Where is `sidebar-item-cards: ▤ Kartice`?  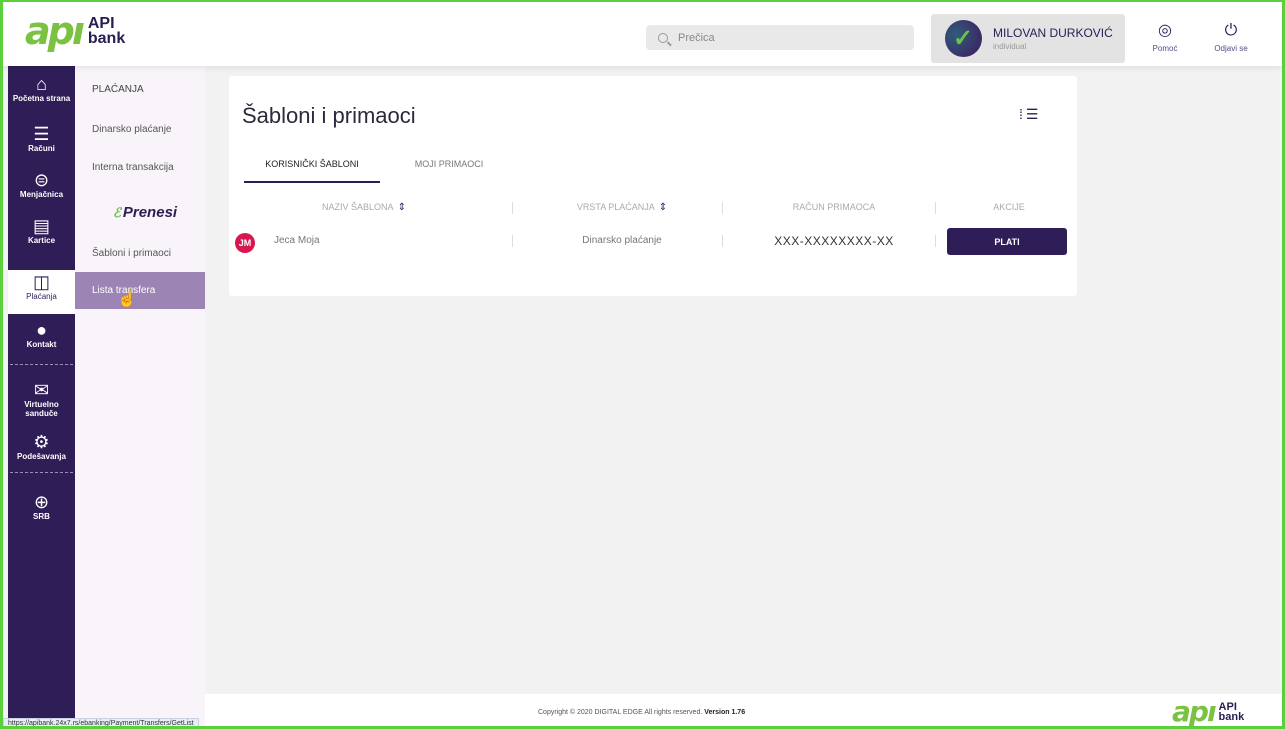 sidebar-item-cards: ▤ Kartice is located at coordinates (41, 230).